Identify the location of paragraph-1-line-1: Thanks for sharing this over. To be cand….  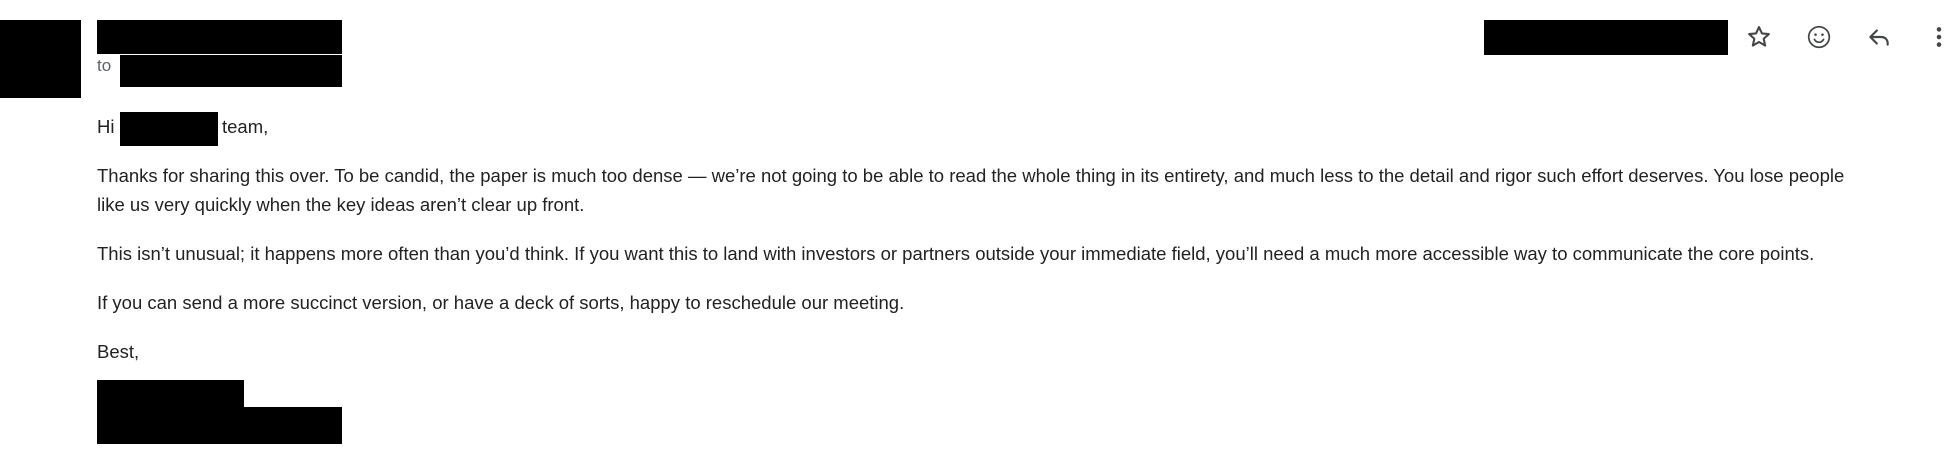
(971, 175).